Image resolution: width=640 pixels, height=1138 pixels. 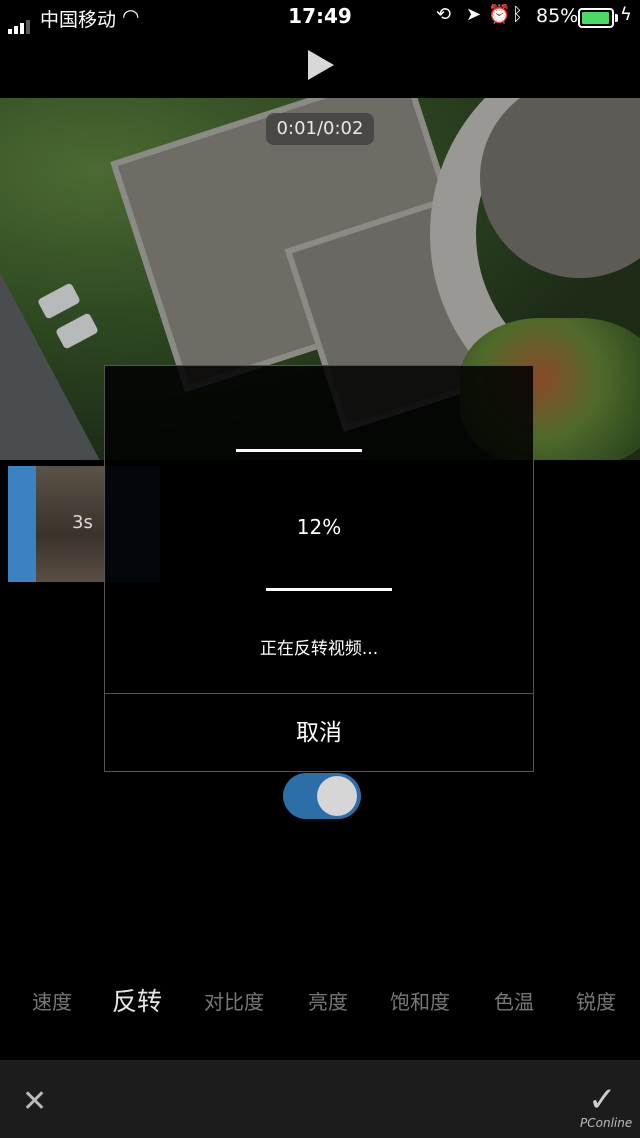 I want to click on timecode: 0:01/0:02, so click(x=320, y=129).